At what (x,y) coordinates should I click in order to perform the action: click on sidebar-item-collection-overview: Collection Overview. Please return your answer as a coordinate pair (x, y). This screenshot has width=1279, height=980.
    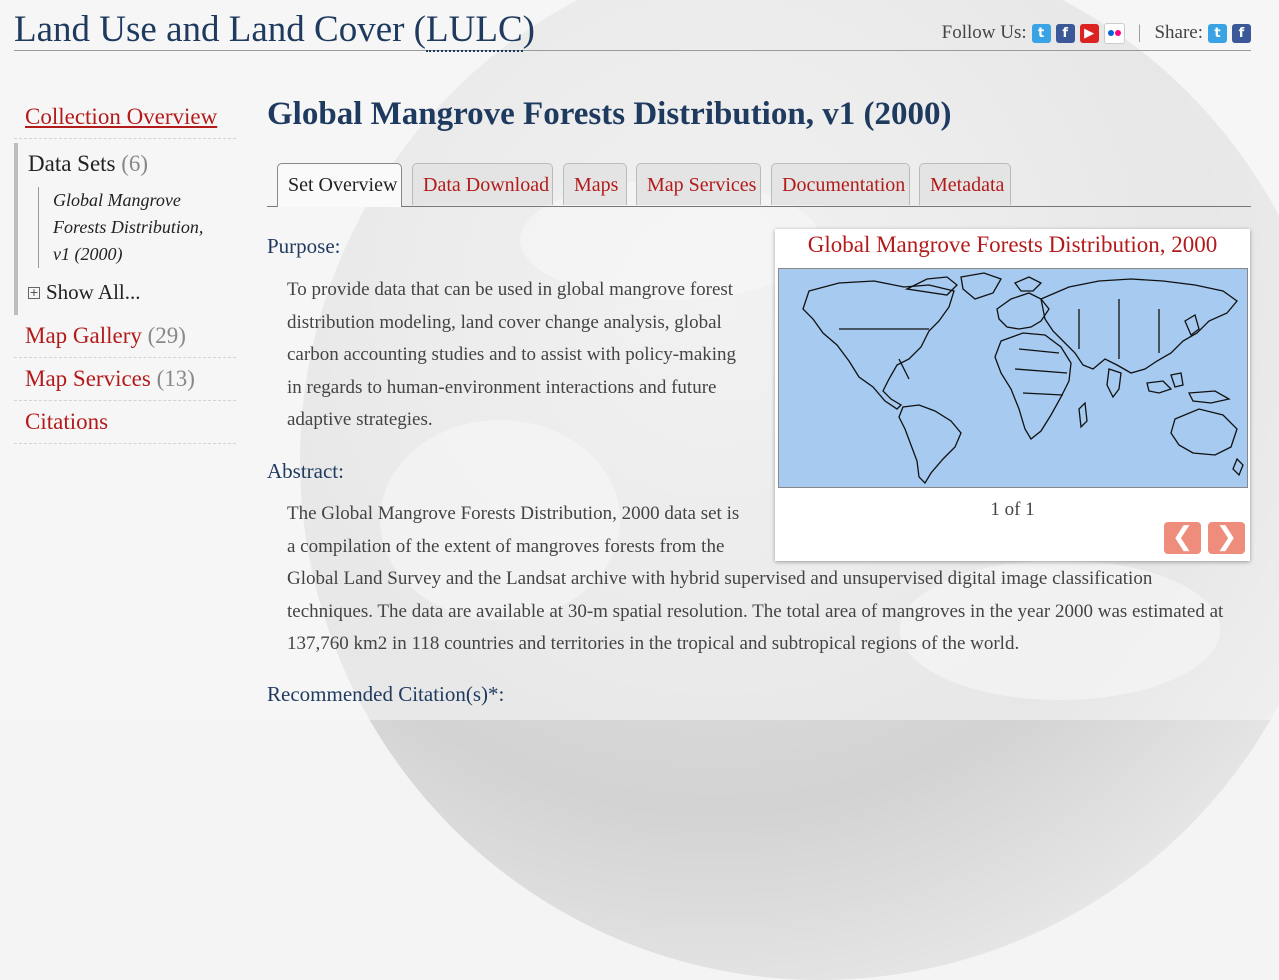
    Looking at the image, I should click on (125, 119).